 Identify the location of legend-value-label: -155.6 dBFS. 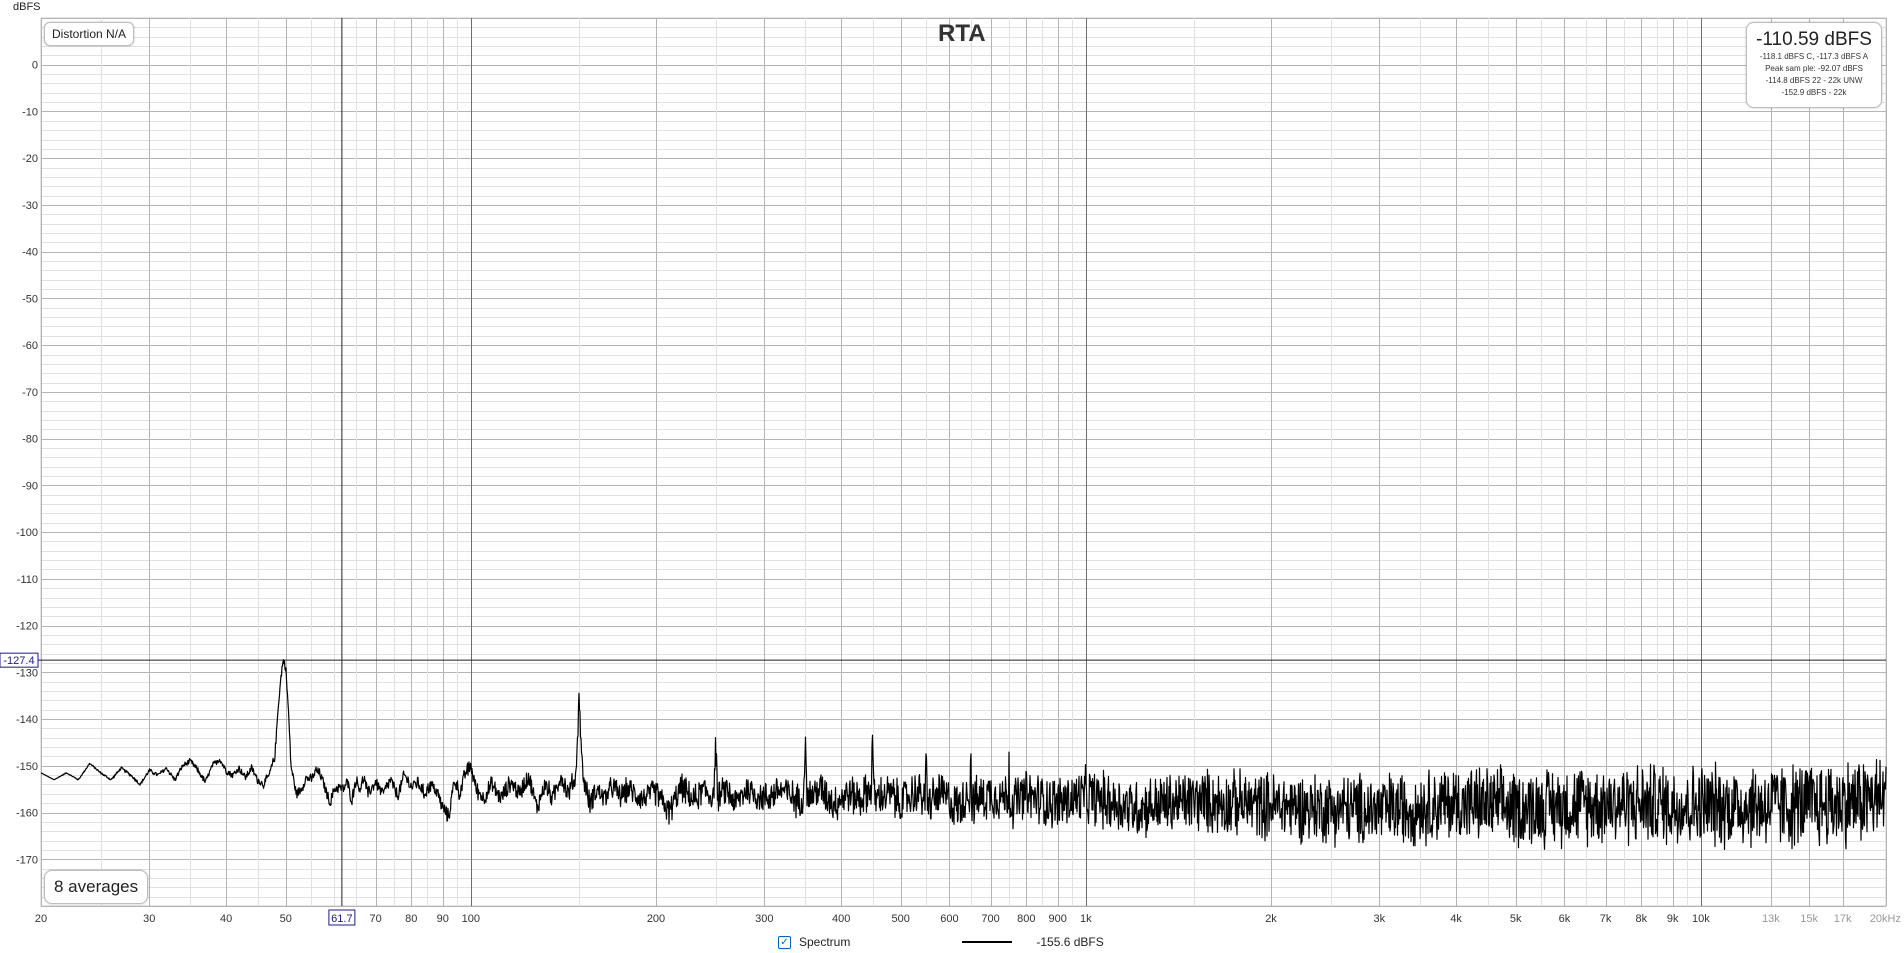
(1070, 942).